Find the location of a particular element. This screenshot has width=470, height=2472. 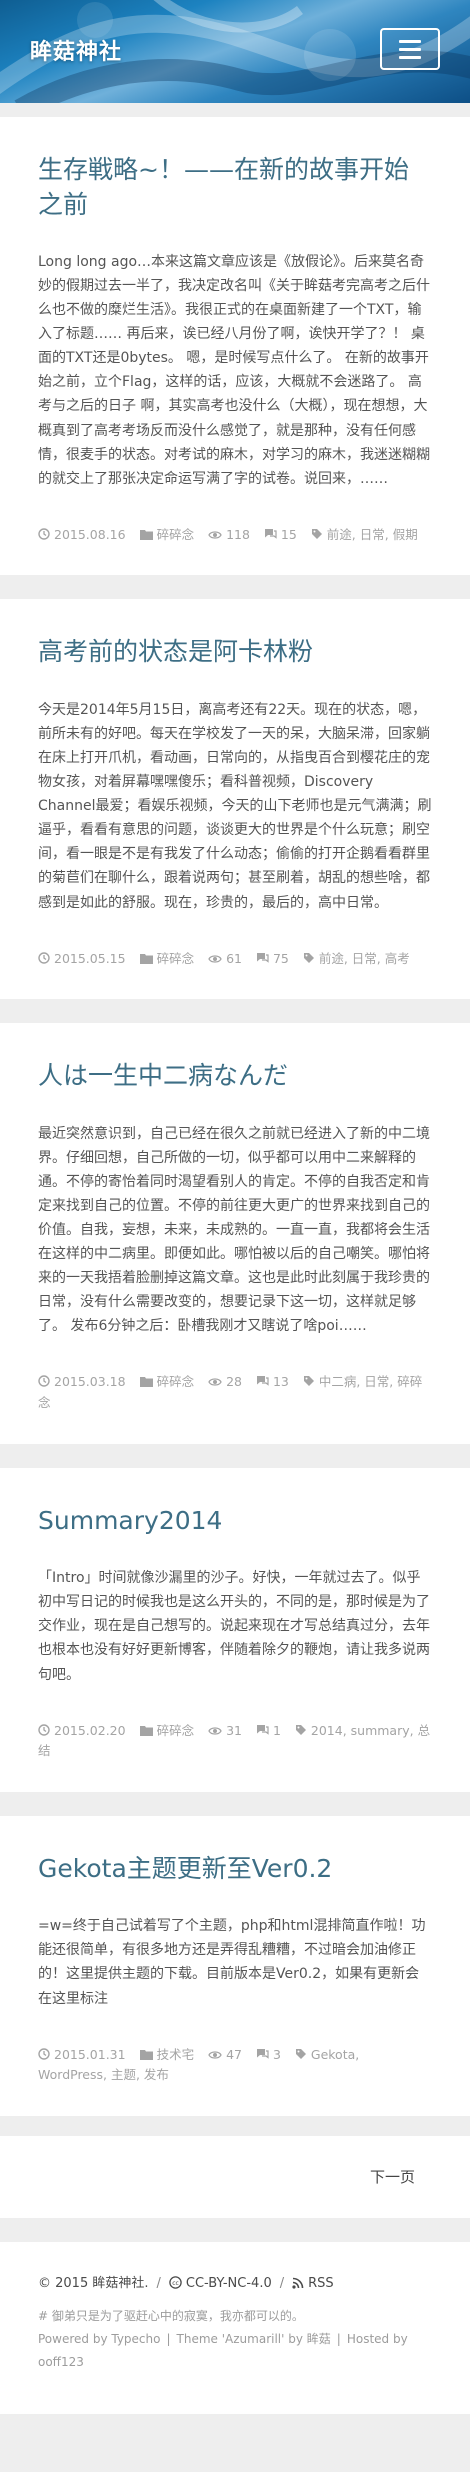

menu-toggle-button is located at coordinates (410, 49).